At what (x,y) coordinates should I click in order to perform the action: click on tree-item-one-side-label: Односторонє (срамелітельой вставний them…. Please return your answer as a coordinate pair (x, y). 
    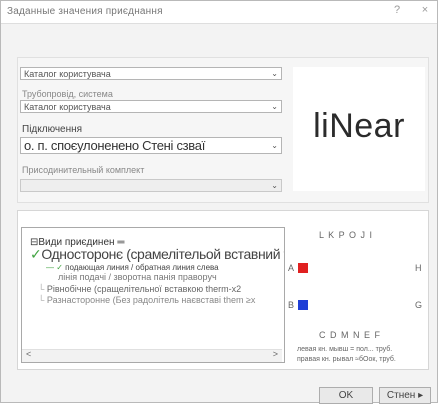
    Looking at the image, I should click on (162, 254).